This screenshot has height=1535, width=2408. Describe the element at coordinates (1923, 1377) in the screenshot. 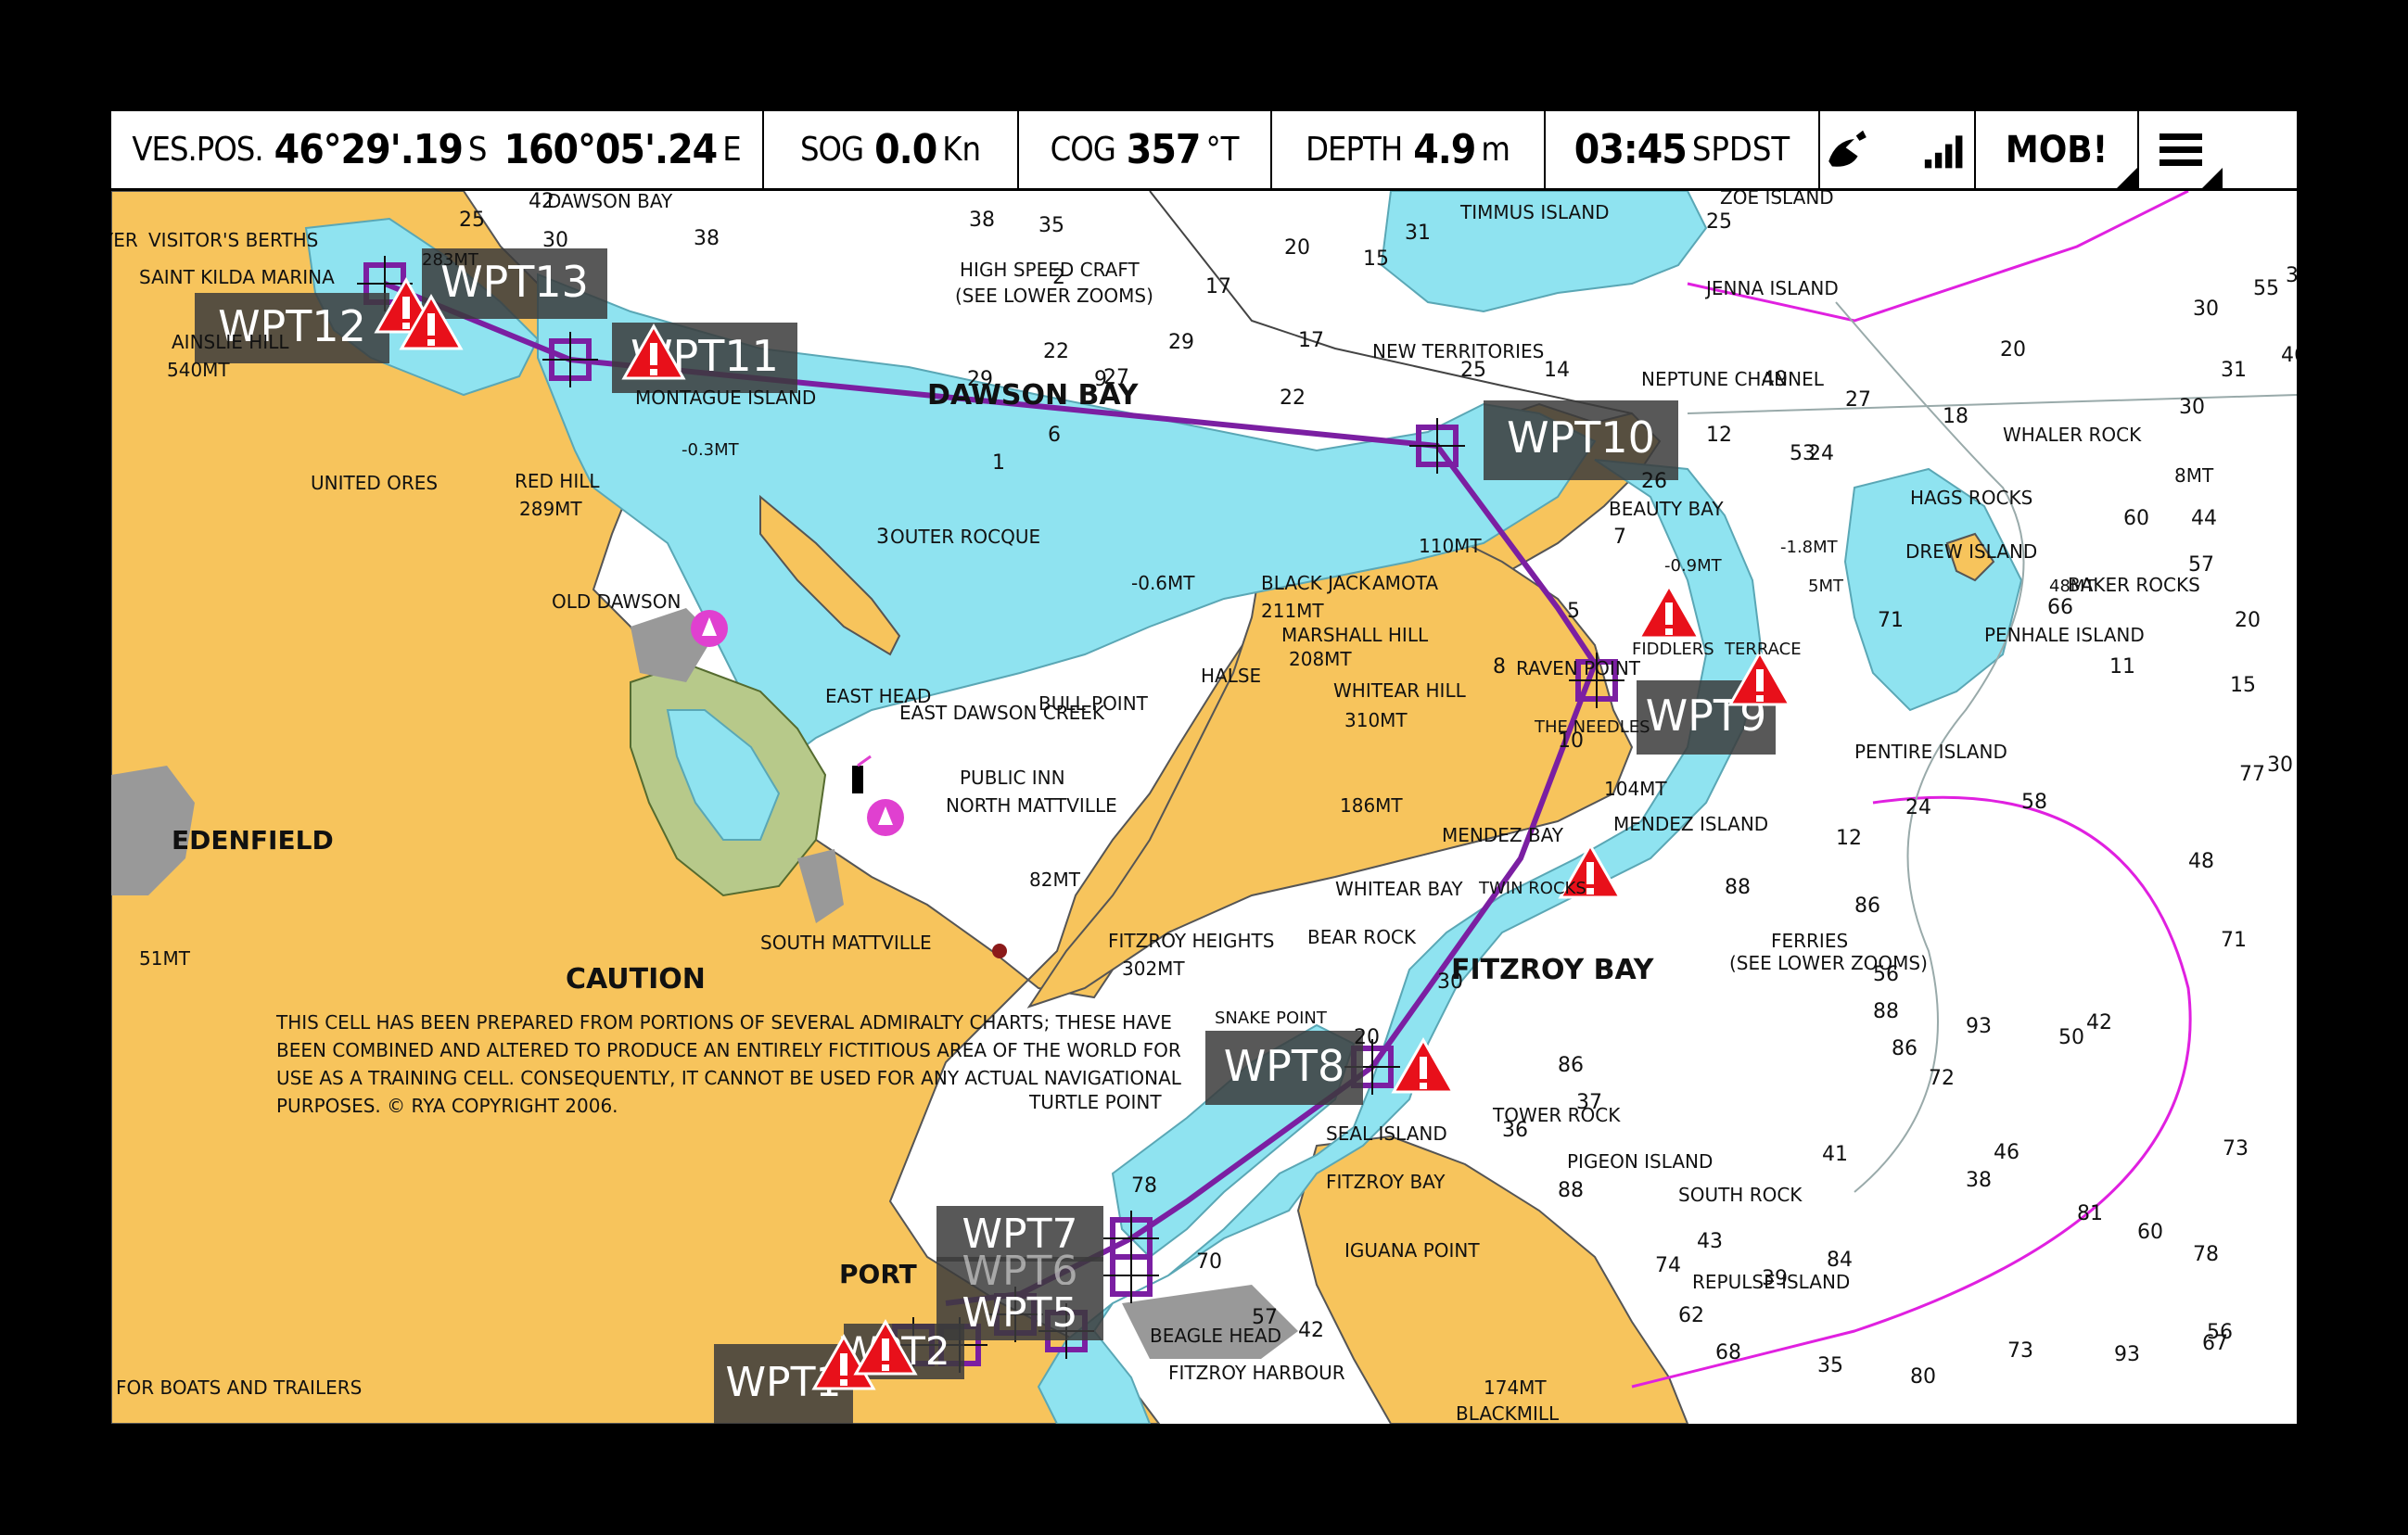

I see `depth-sounding: 80` at that location.